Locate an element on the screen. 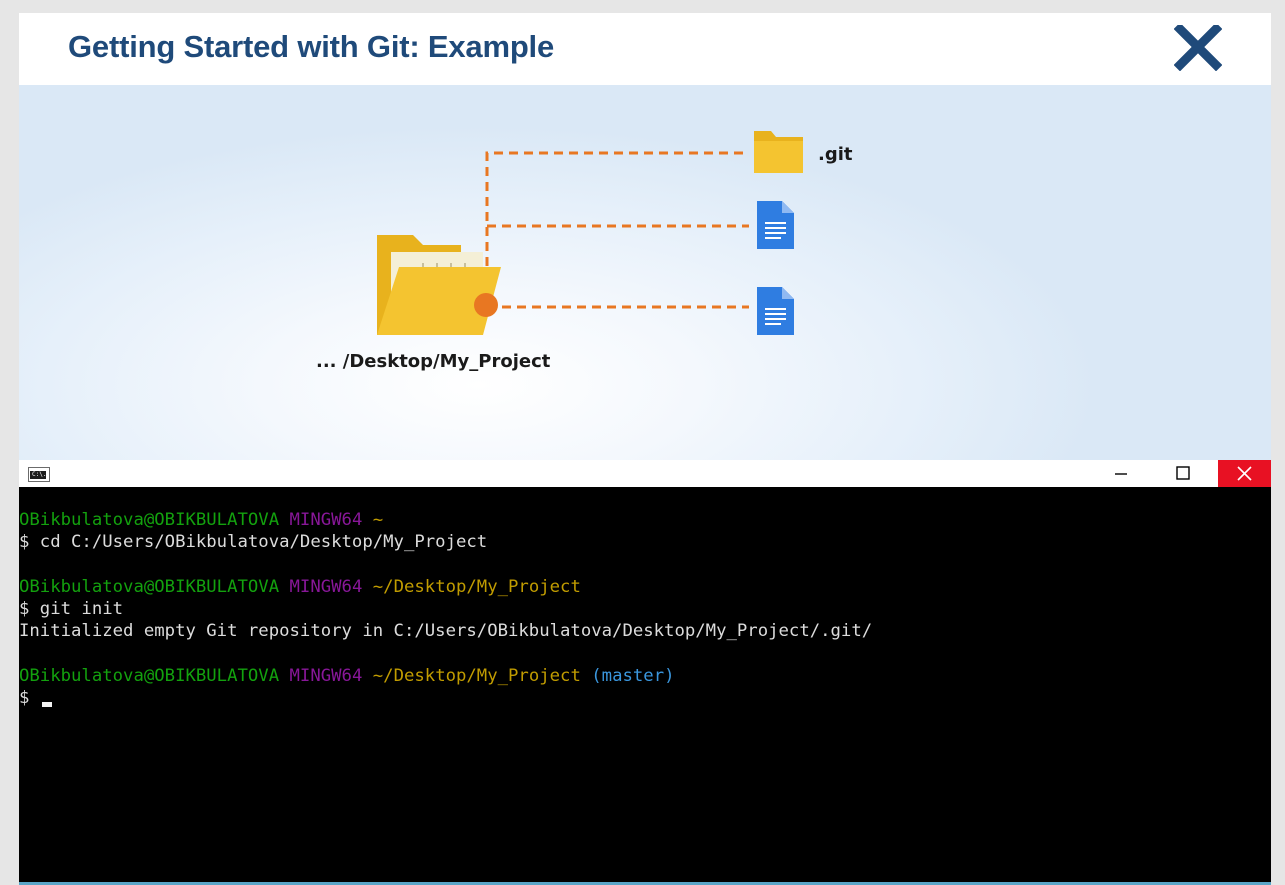  diagram-canvas is located at coordinates (590, 233).